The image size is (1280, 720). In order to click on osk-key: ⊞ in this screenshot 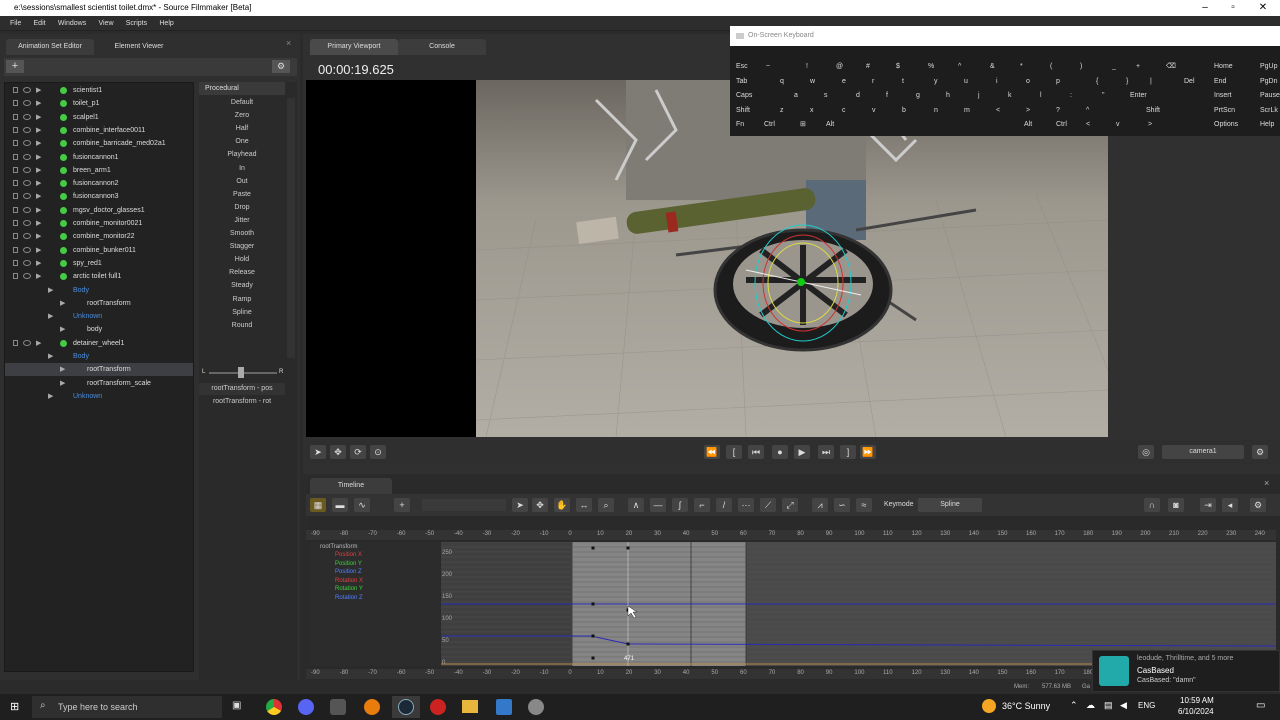, I will do `click(803, 124)`.